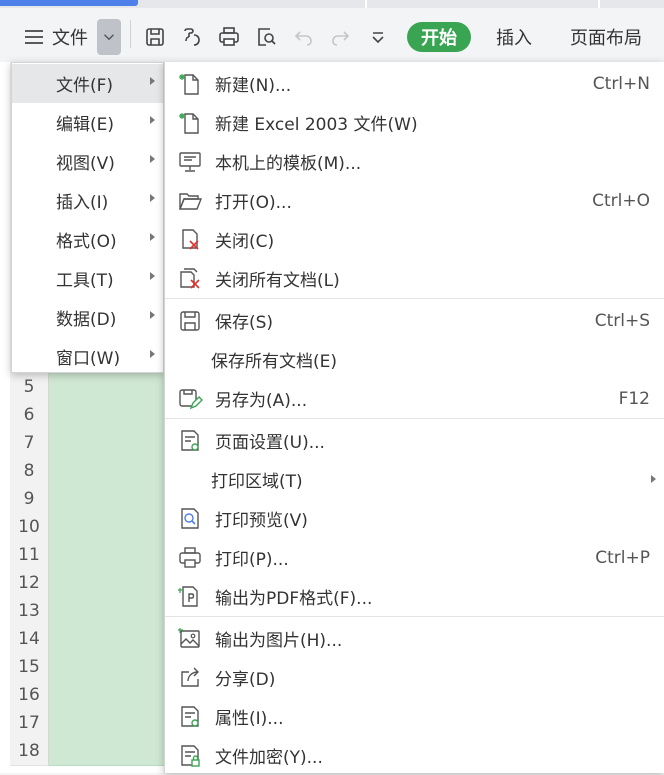  I want to click on row-header: 8, so click(29, 471).